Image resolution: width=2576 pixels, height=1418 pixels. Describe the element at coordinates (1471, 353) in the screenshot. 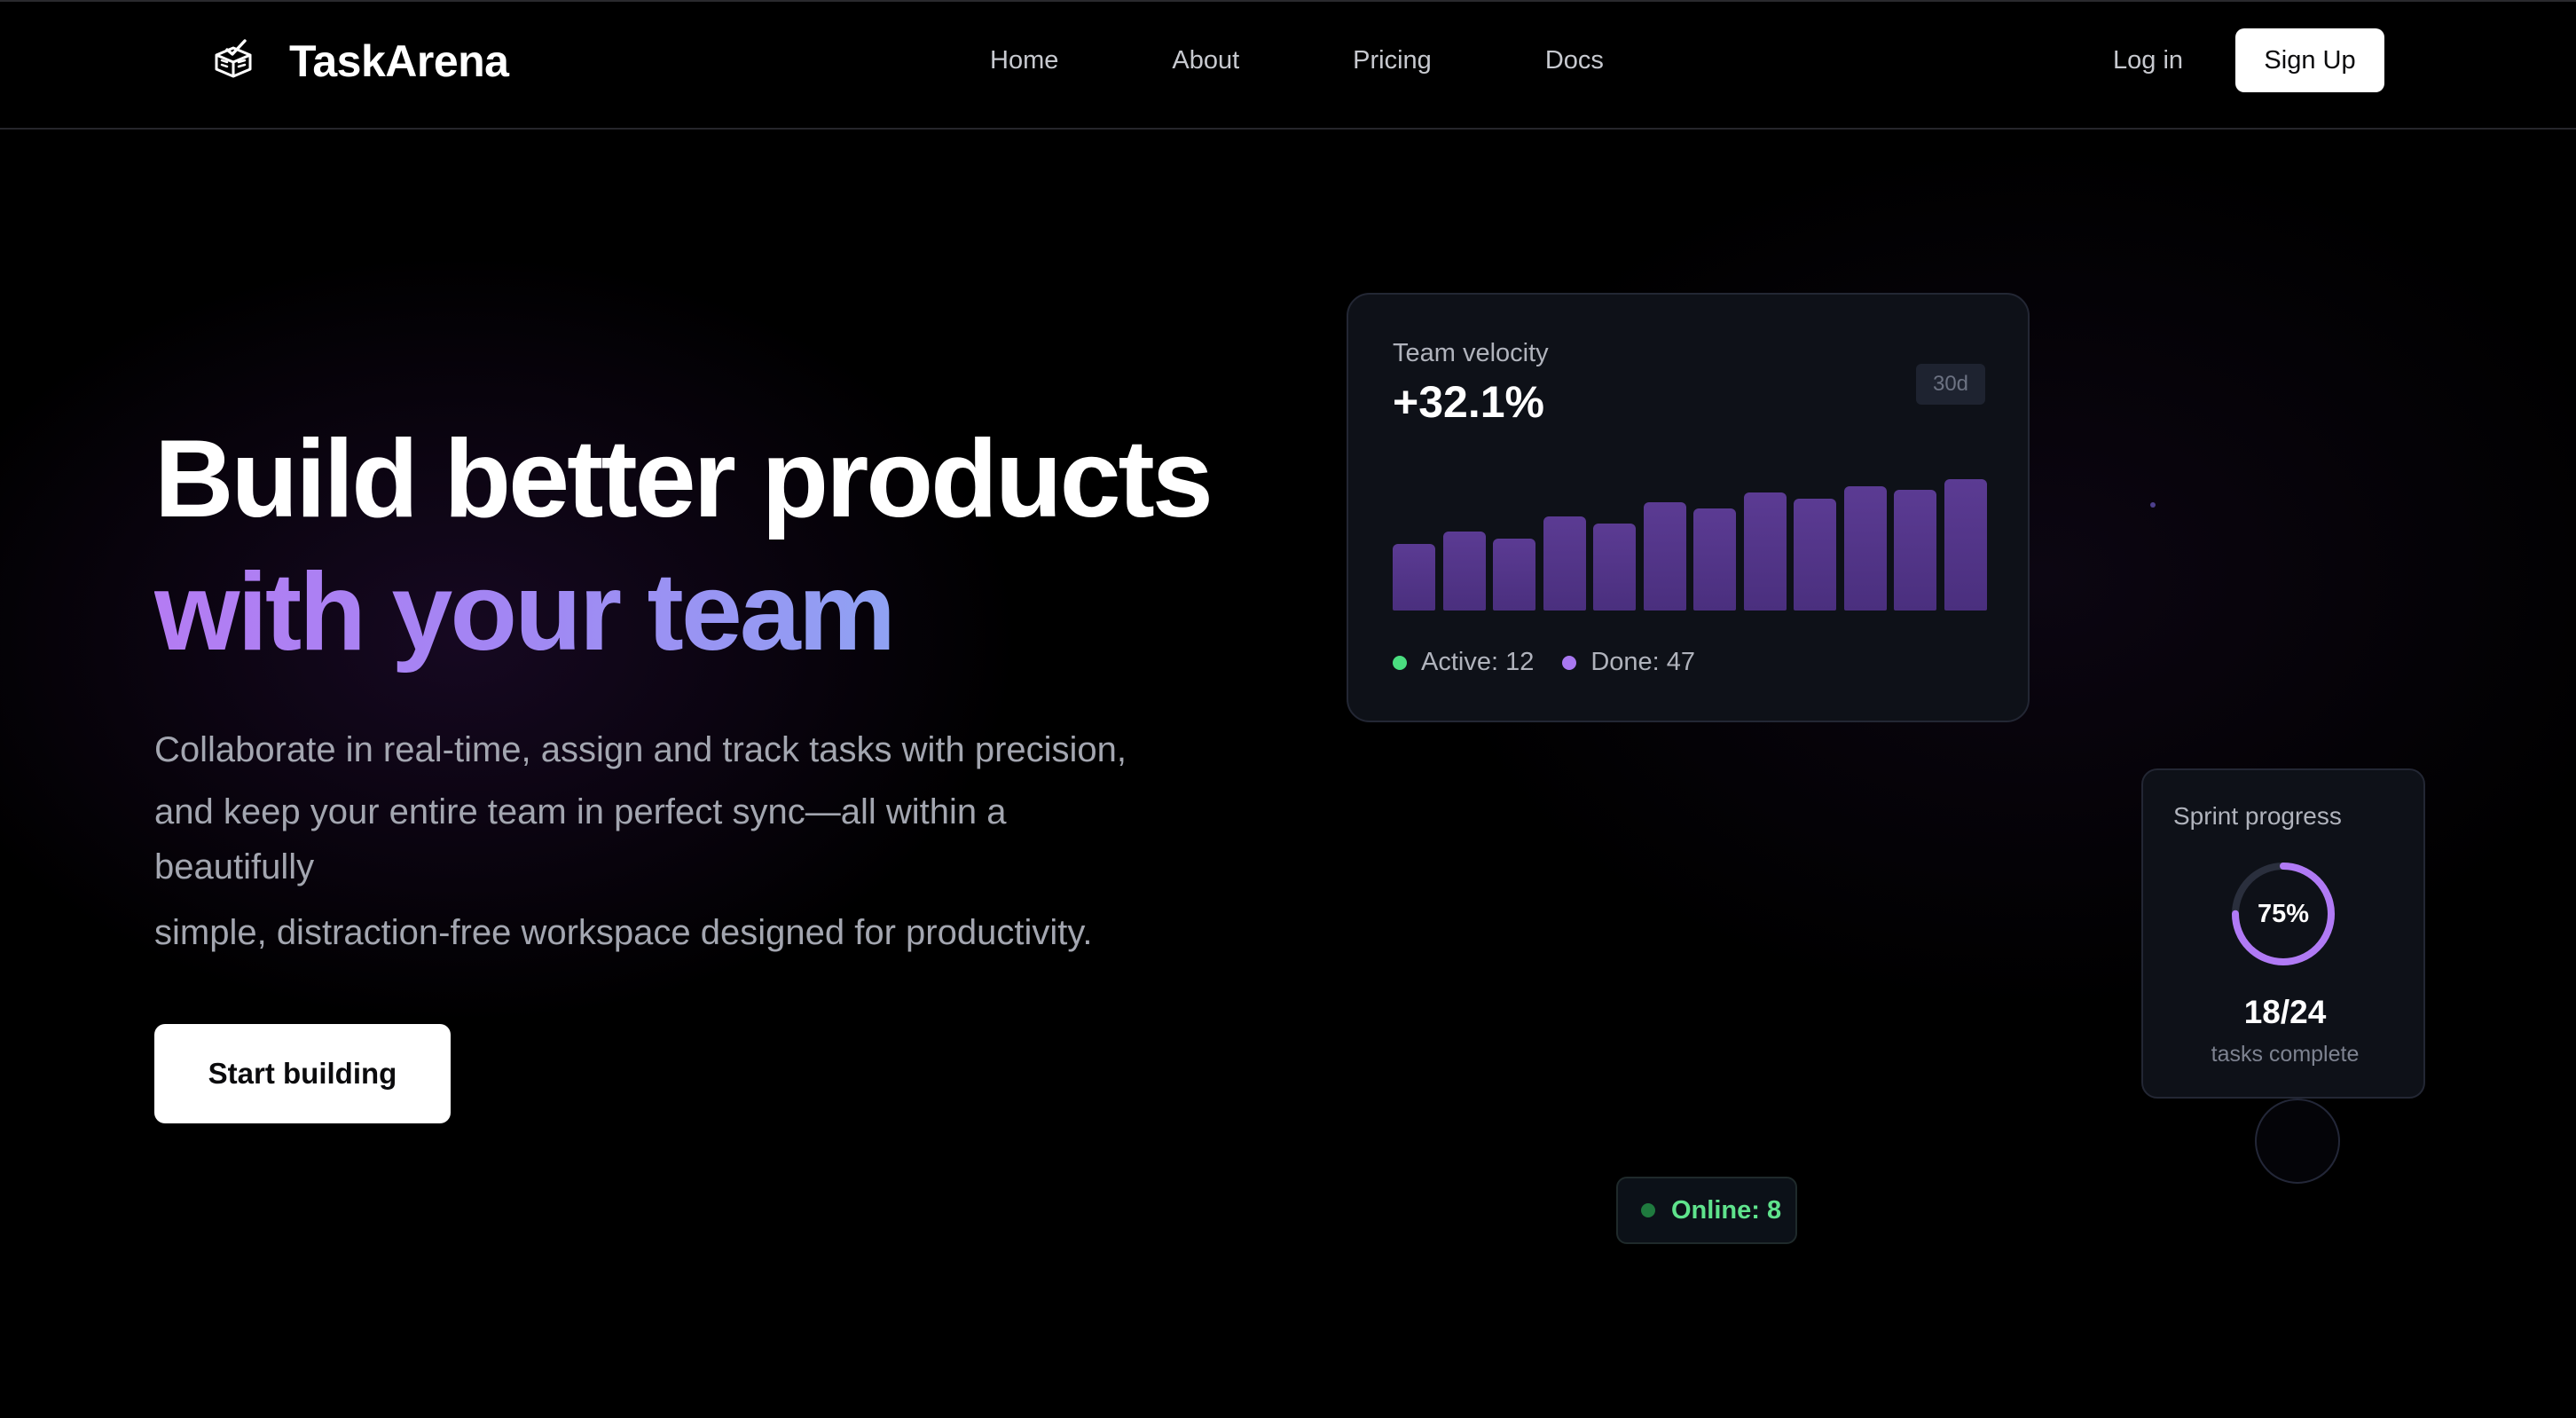

I see `velocity-title: Team velocity` at that location.